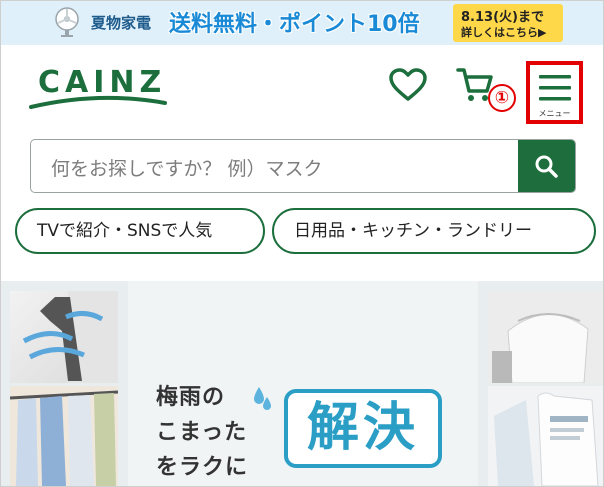 The height and width of the screenshot is (487, 604). What do you see at coordinates (554, 113) in the screenshot?
I see `menu-label: メニュー` at bounding box center [554, 113].